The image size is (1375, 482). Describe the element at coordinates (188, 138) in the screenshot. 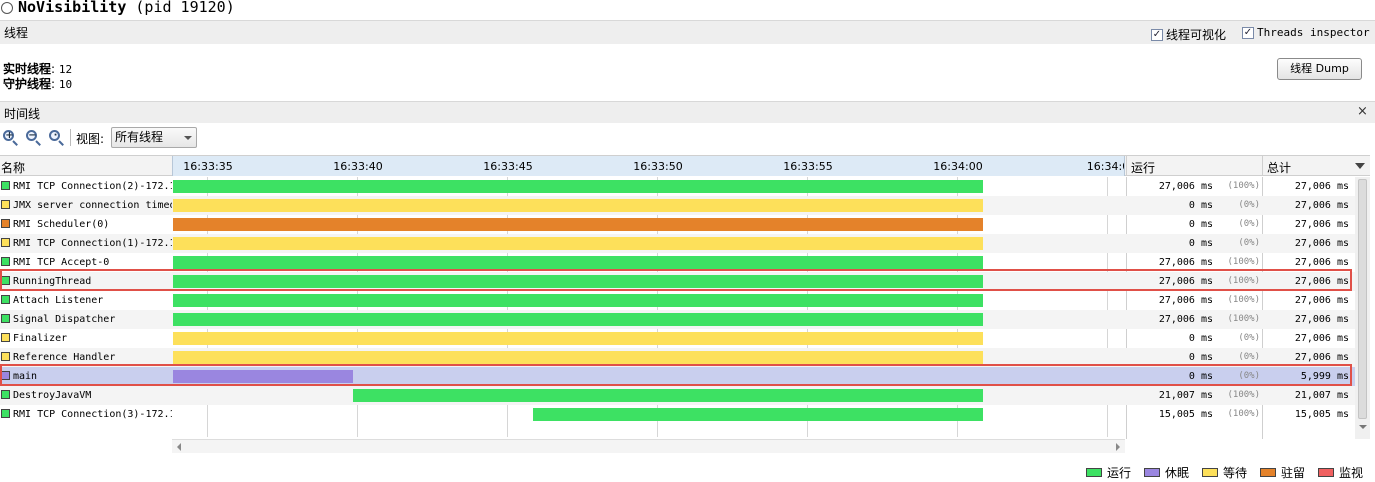

I see `chevron-down-icon` at that location.